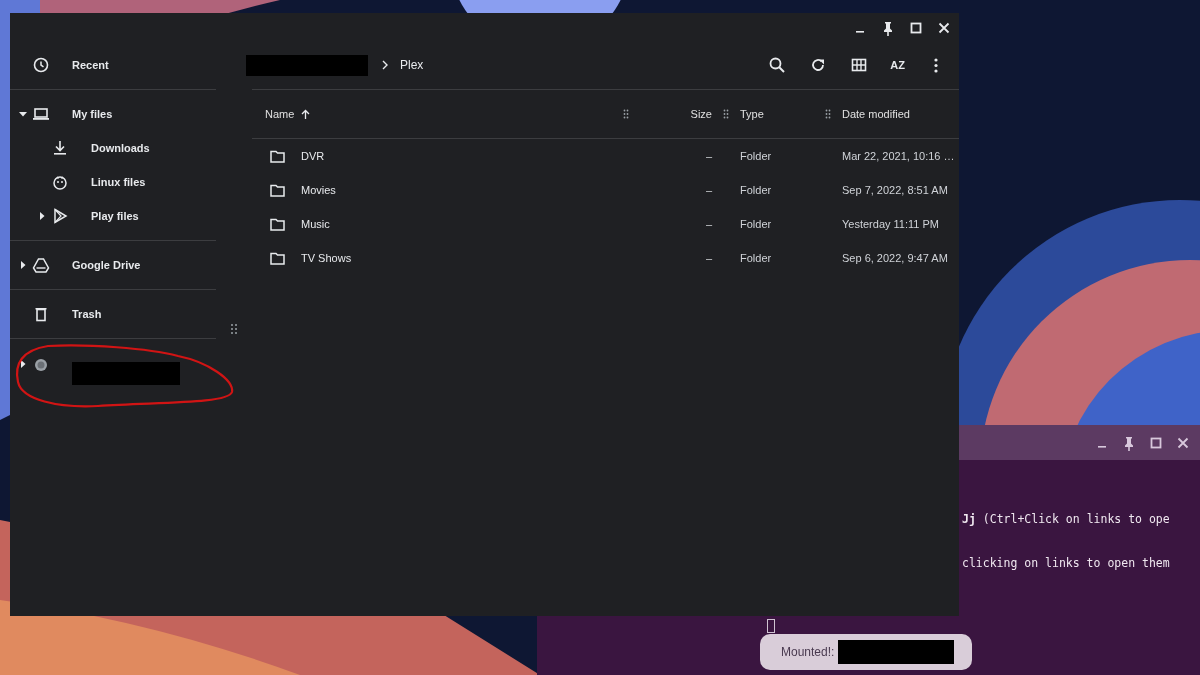 The image size is (1200, 675). I want to click on sidebar-item: Linux files, so click(113, 182).